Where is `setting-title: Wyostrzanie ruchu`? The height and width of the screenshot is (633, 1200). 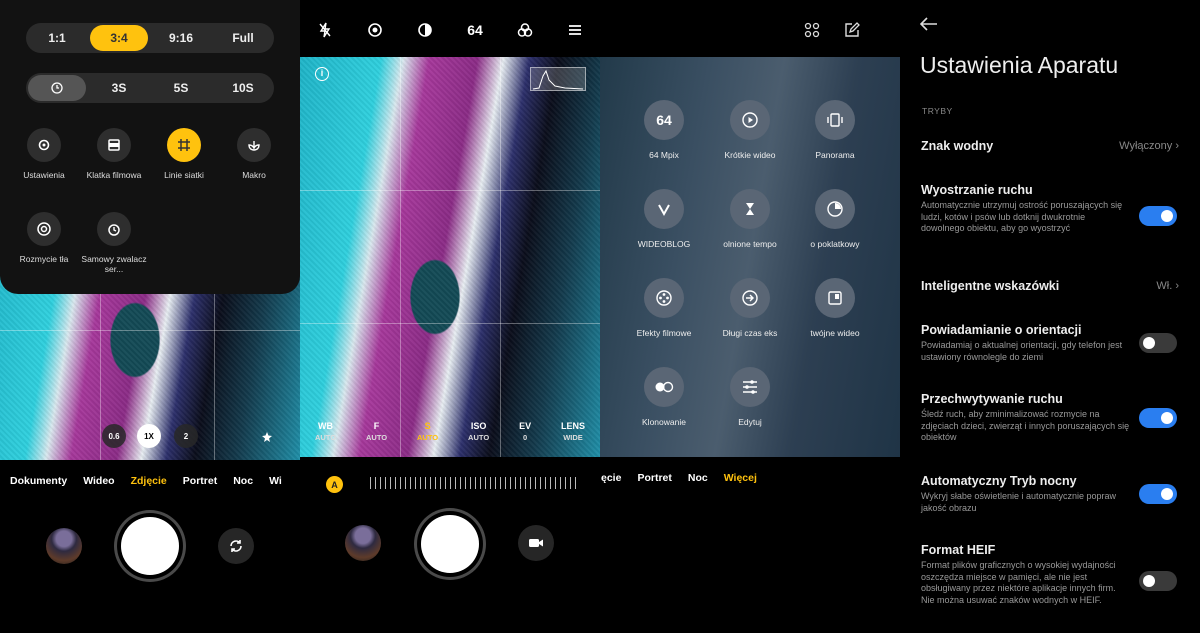 setting-title: Wyostrzanie ruchu is located at coordinates (977, 190).